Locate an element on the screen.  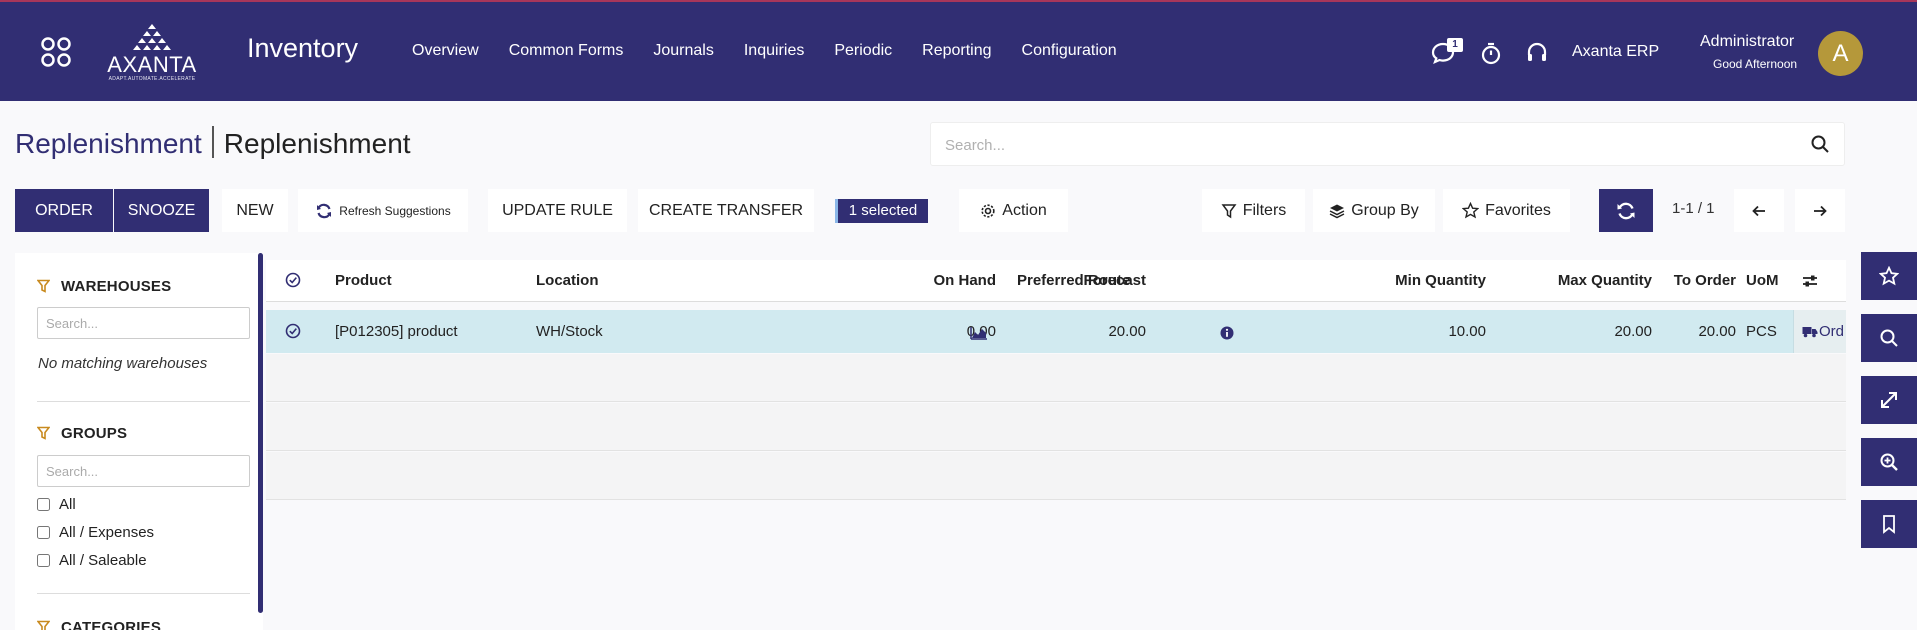
group-checkbox-saleable: All / Saleable is located at coordinates (92, 560).